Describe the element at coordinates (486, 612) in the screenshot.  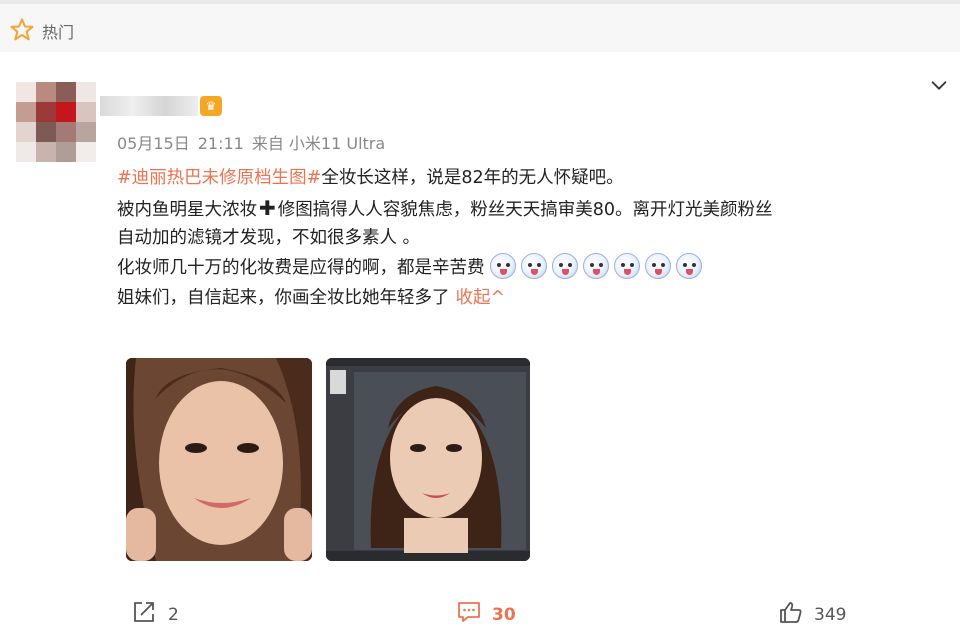
I see `comment-button: 30` at that location.